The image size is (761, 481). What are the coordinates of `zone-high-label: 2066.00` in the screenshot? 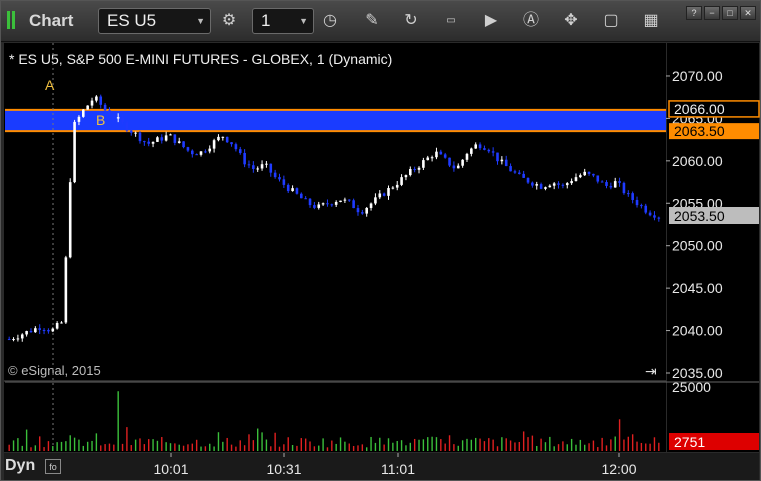 It's located at (699, 109).